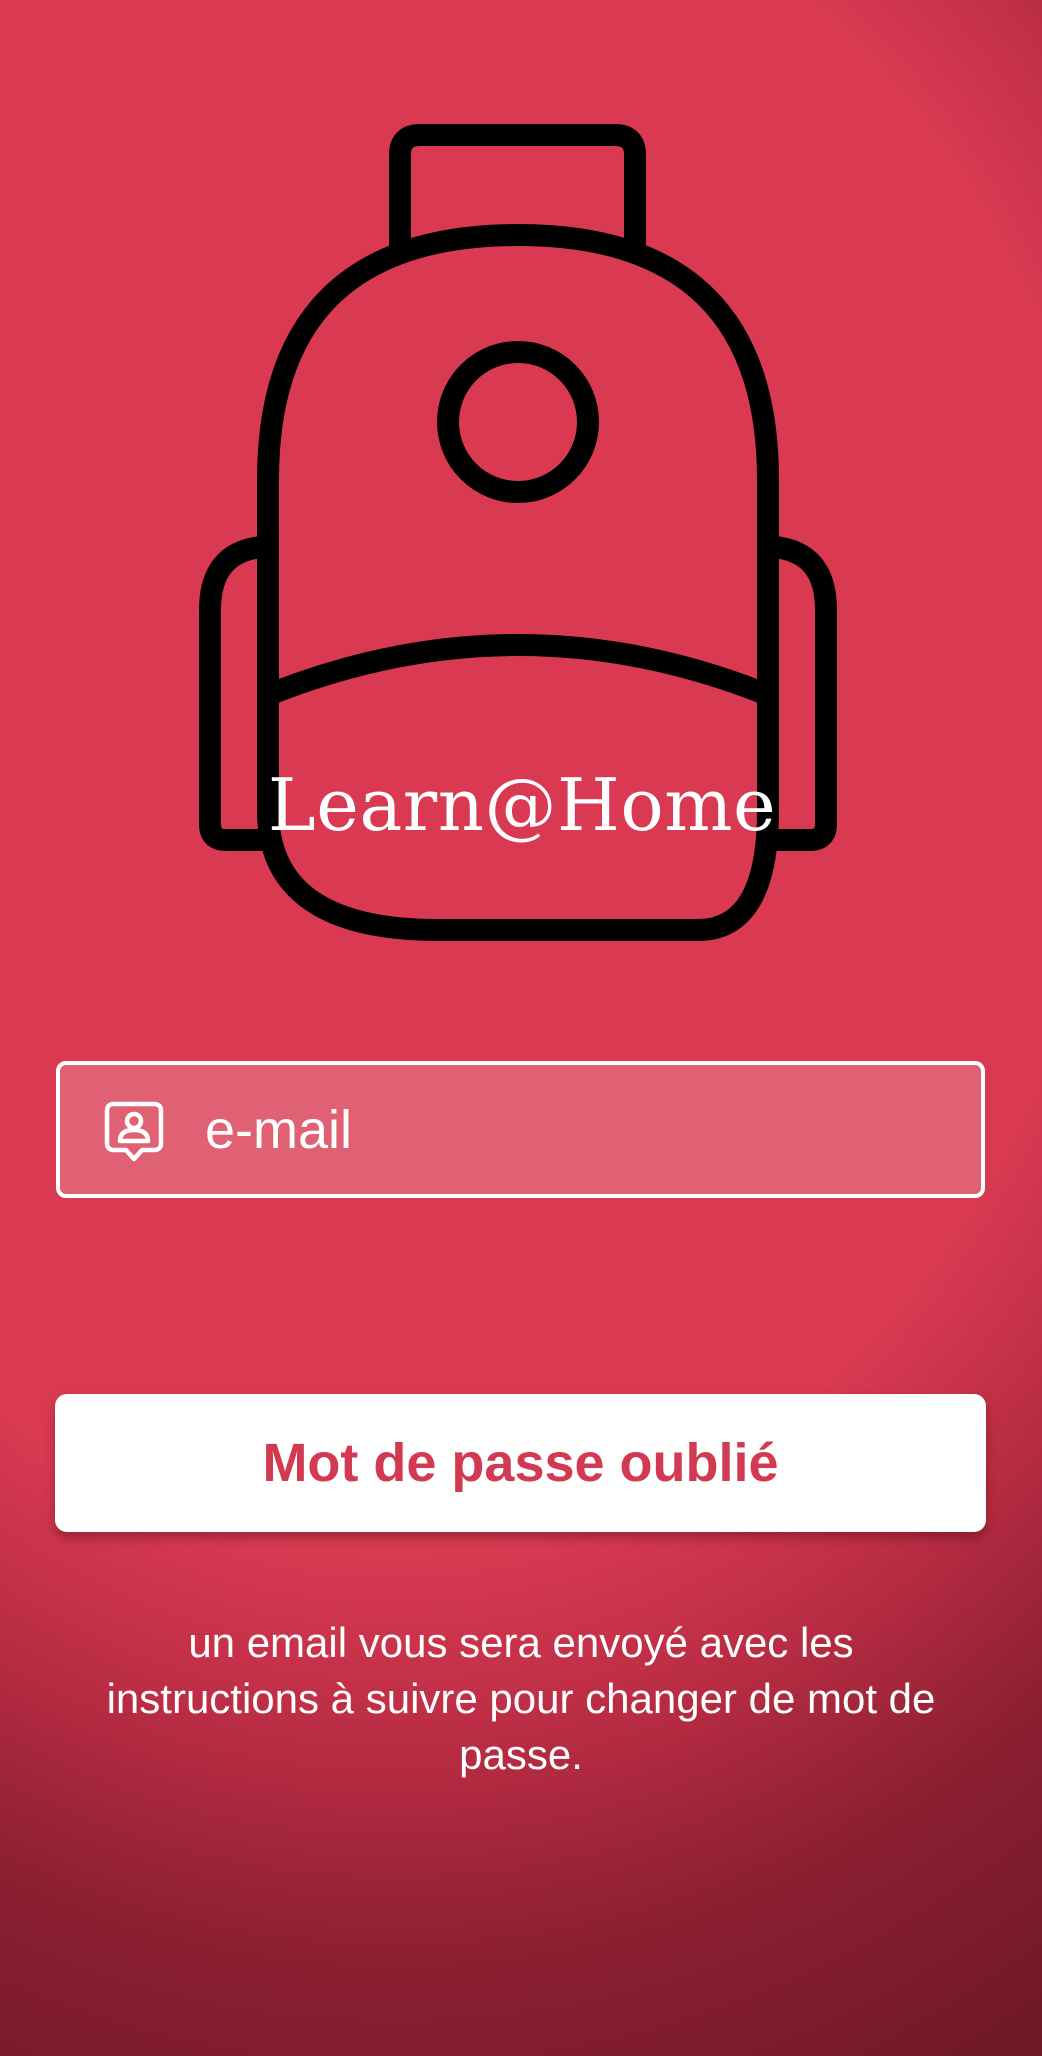  I want to click on app-title: Learn@Home, so click(522, 805).